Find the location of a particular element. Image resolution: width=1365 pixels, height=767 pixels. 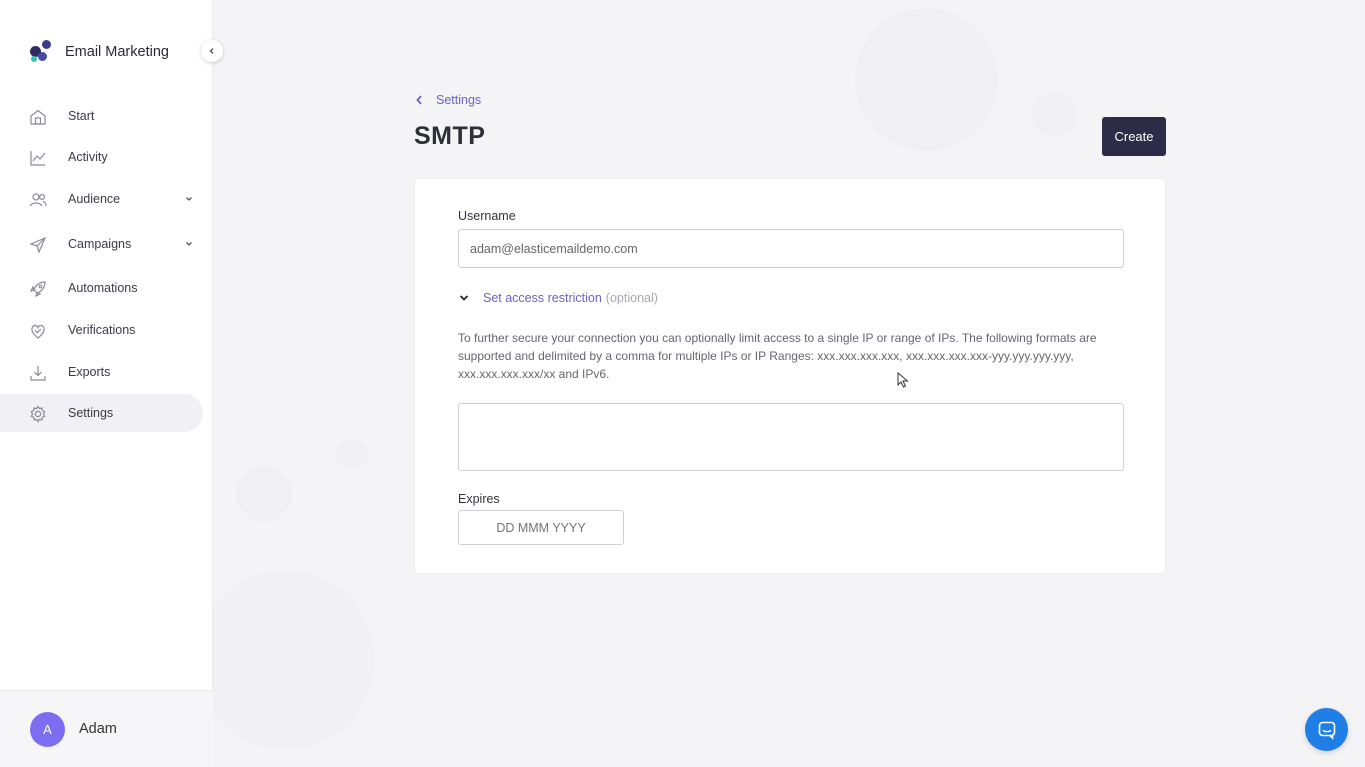

avatar: A is located at coordinates (47, 729).